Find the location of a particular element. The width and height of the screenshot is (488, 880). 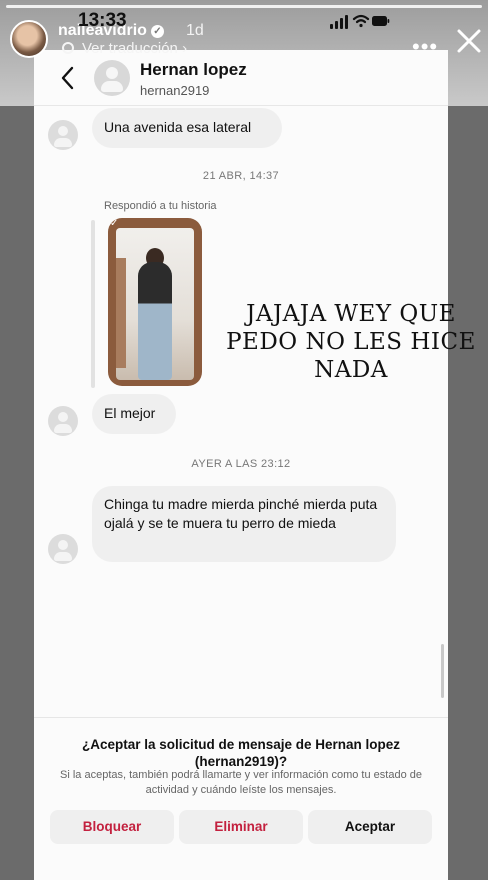

story-reply-thumbnail is located at coordinates (155, 302).